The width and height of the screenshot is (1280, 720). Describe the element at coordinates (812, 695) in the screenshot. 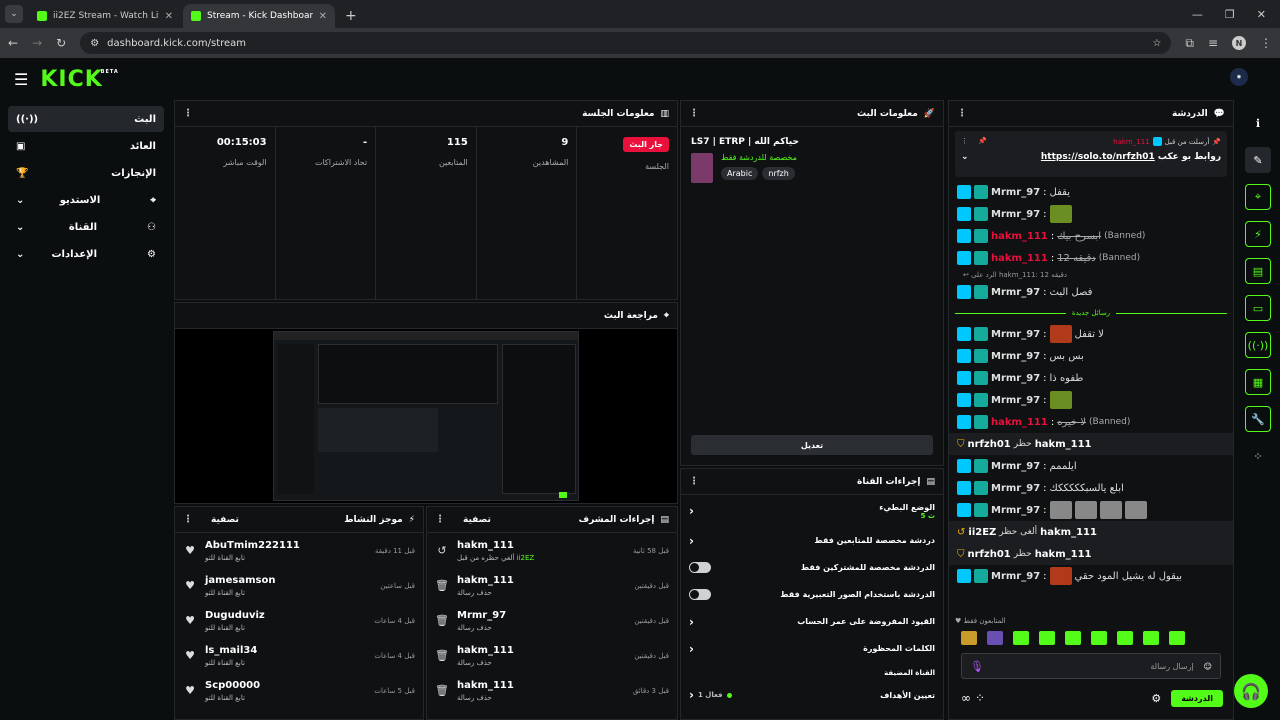

I see `set-goals-row: › فعال 1 تعيين الأهداف` at that location.